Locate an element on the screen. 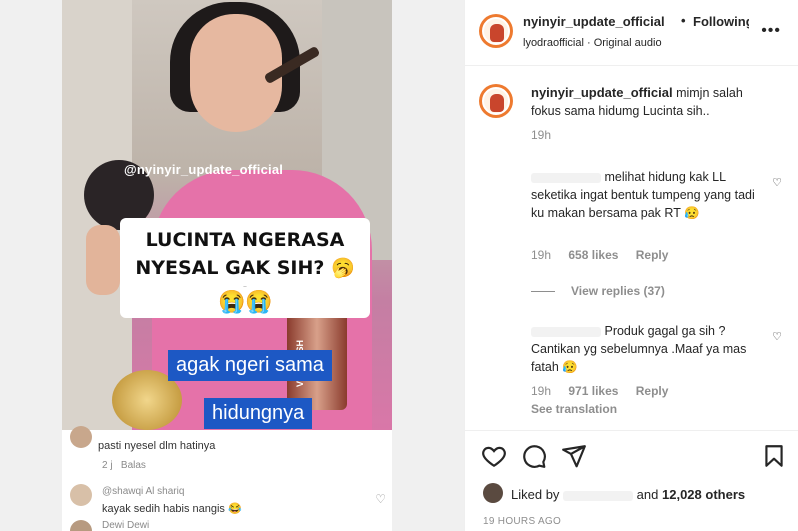  comment-meta: 19h 971 likes Reply is located at coordinates (606, 391).